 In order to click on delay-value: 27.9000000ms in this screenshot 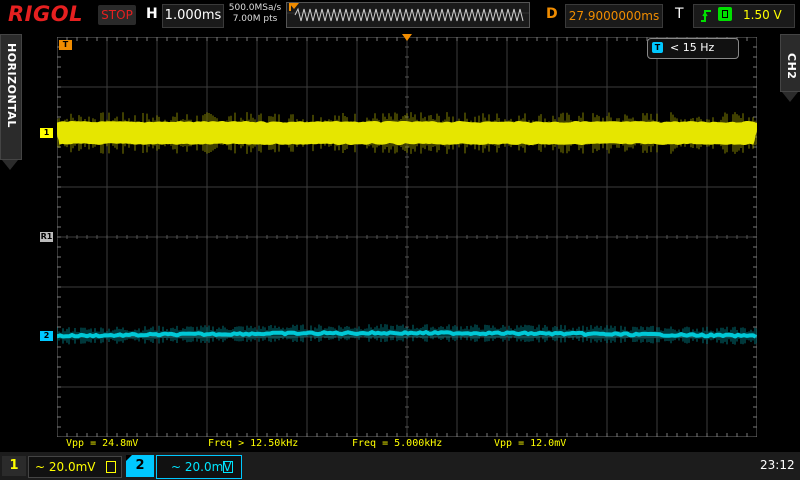, I will do `click(614, 16)`.